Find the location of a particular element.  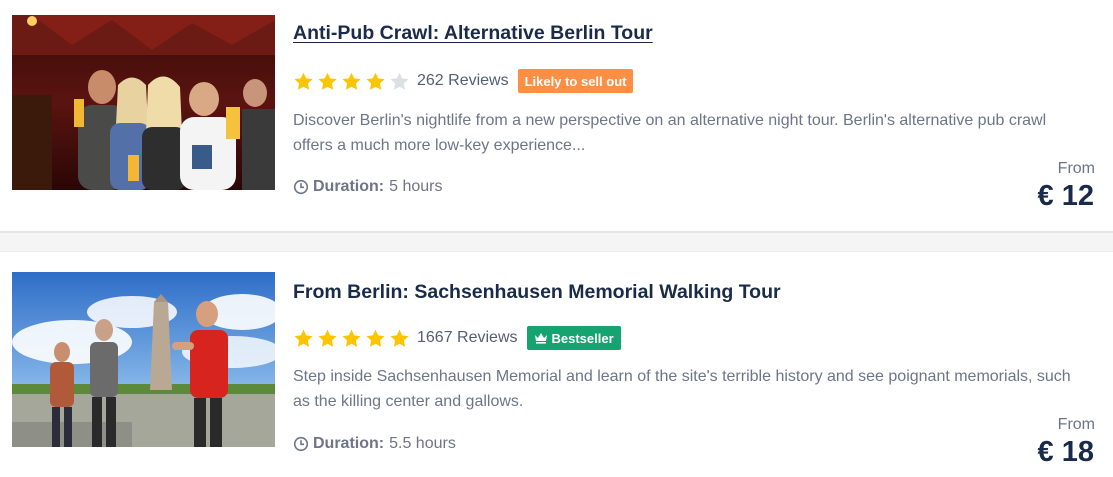

sachsenhausen-photo is located at coordinates (143, 359).